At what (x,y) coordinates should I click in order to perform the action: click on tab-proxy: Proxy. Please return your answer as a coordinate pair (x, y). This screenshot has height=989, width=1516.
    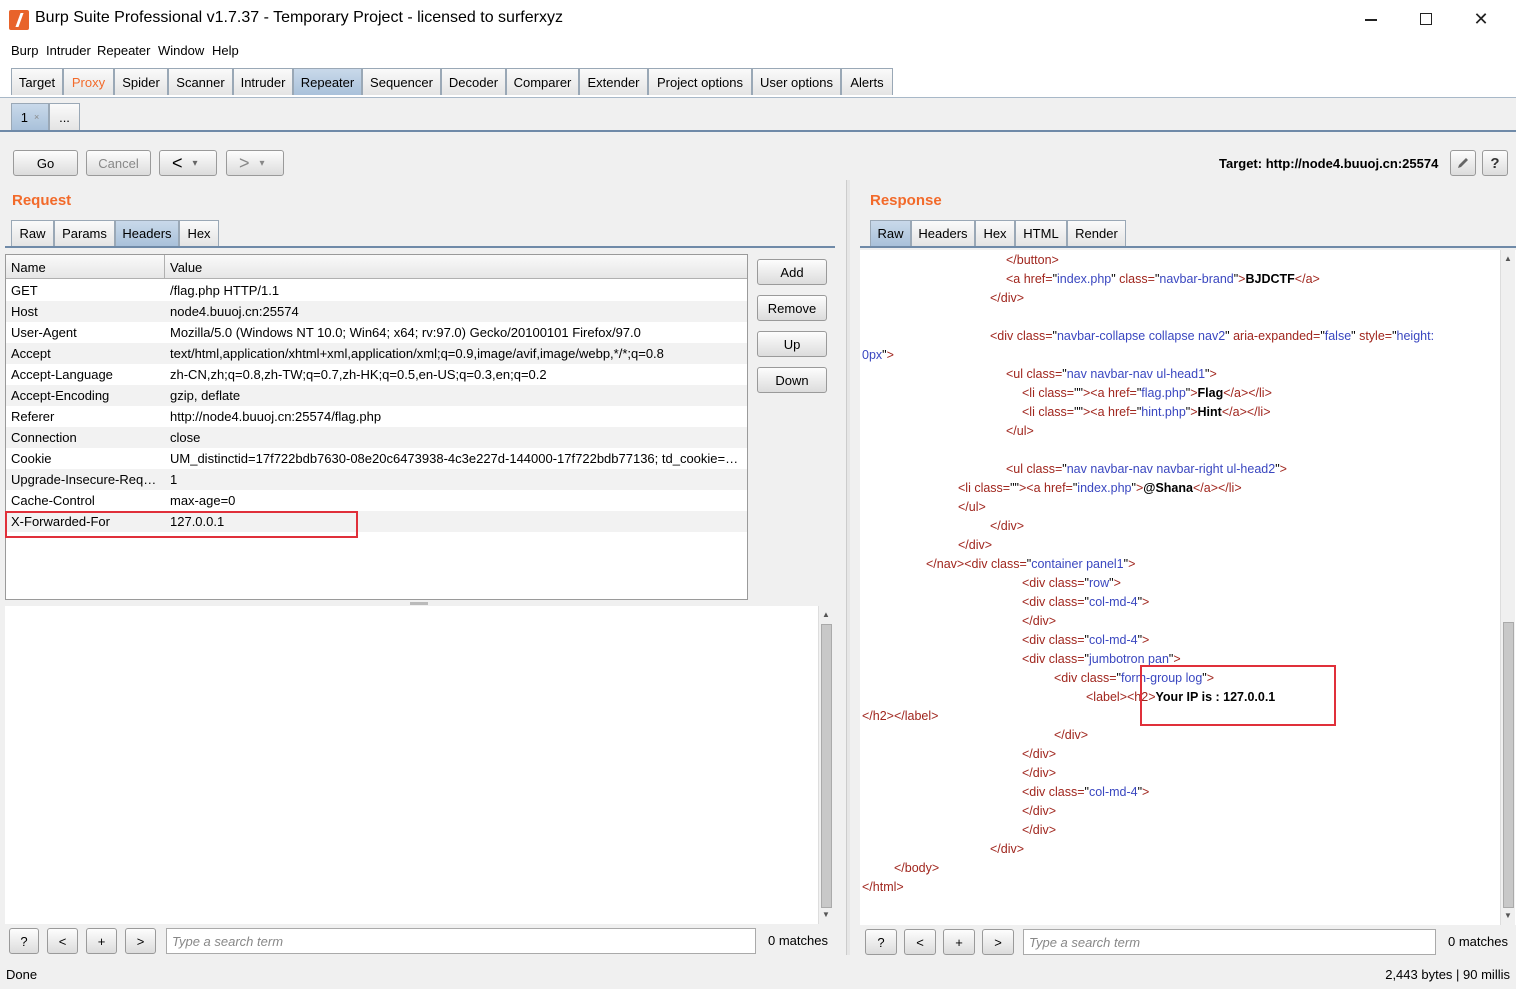
    Looking at the image, I should click on (88, 81).